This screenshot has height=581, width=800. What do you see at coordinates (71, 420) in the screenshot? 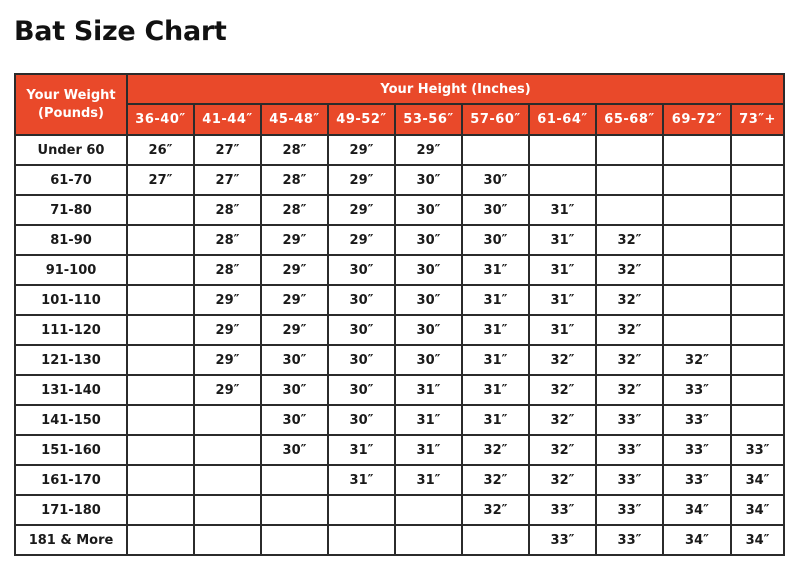
I see `weight-label: 141-150` at bounding box center [71, 420].